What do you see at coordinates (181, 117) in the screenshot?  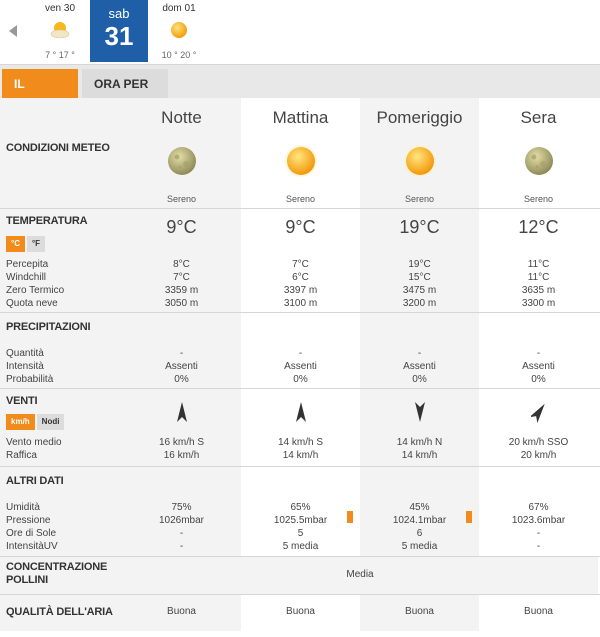 I see `period-name: Notte` at bounding box center [181, 117].